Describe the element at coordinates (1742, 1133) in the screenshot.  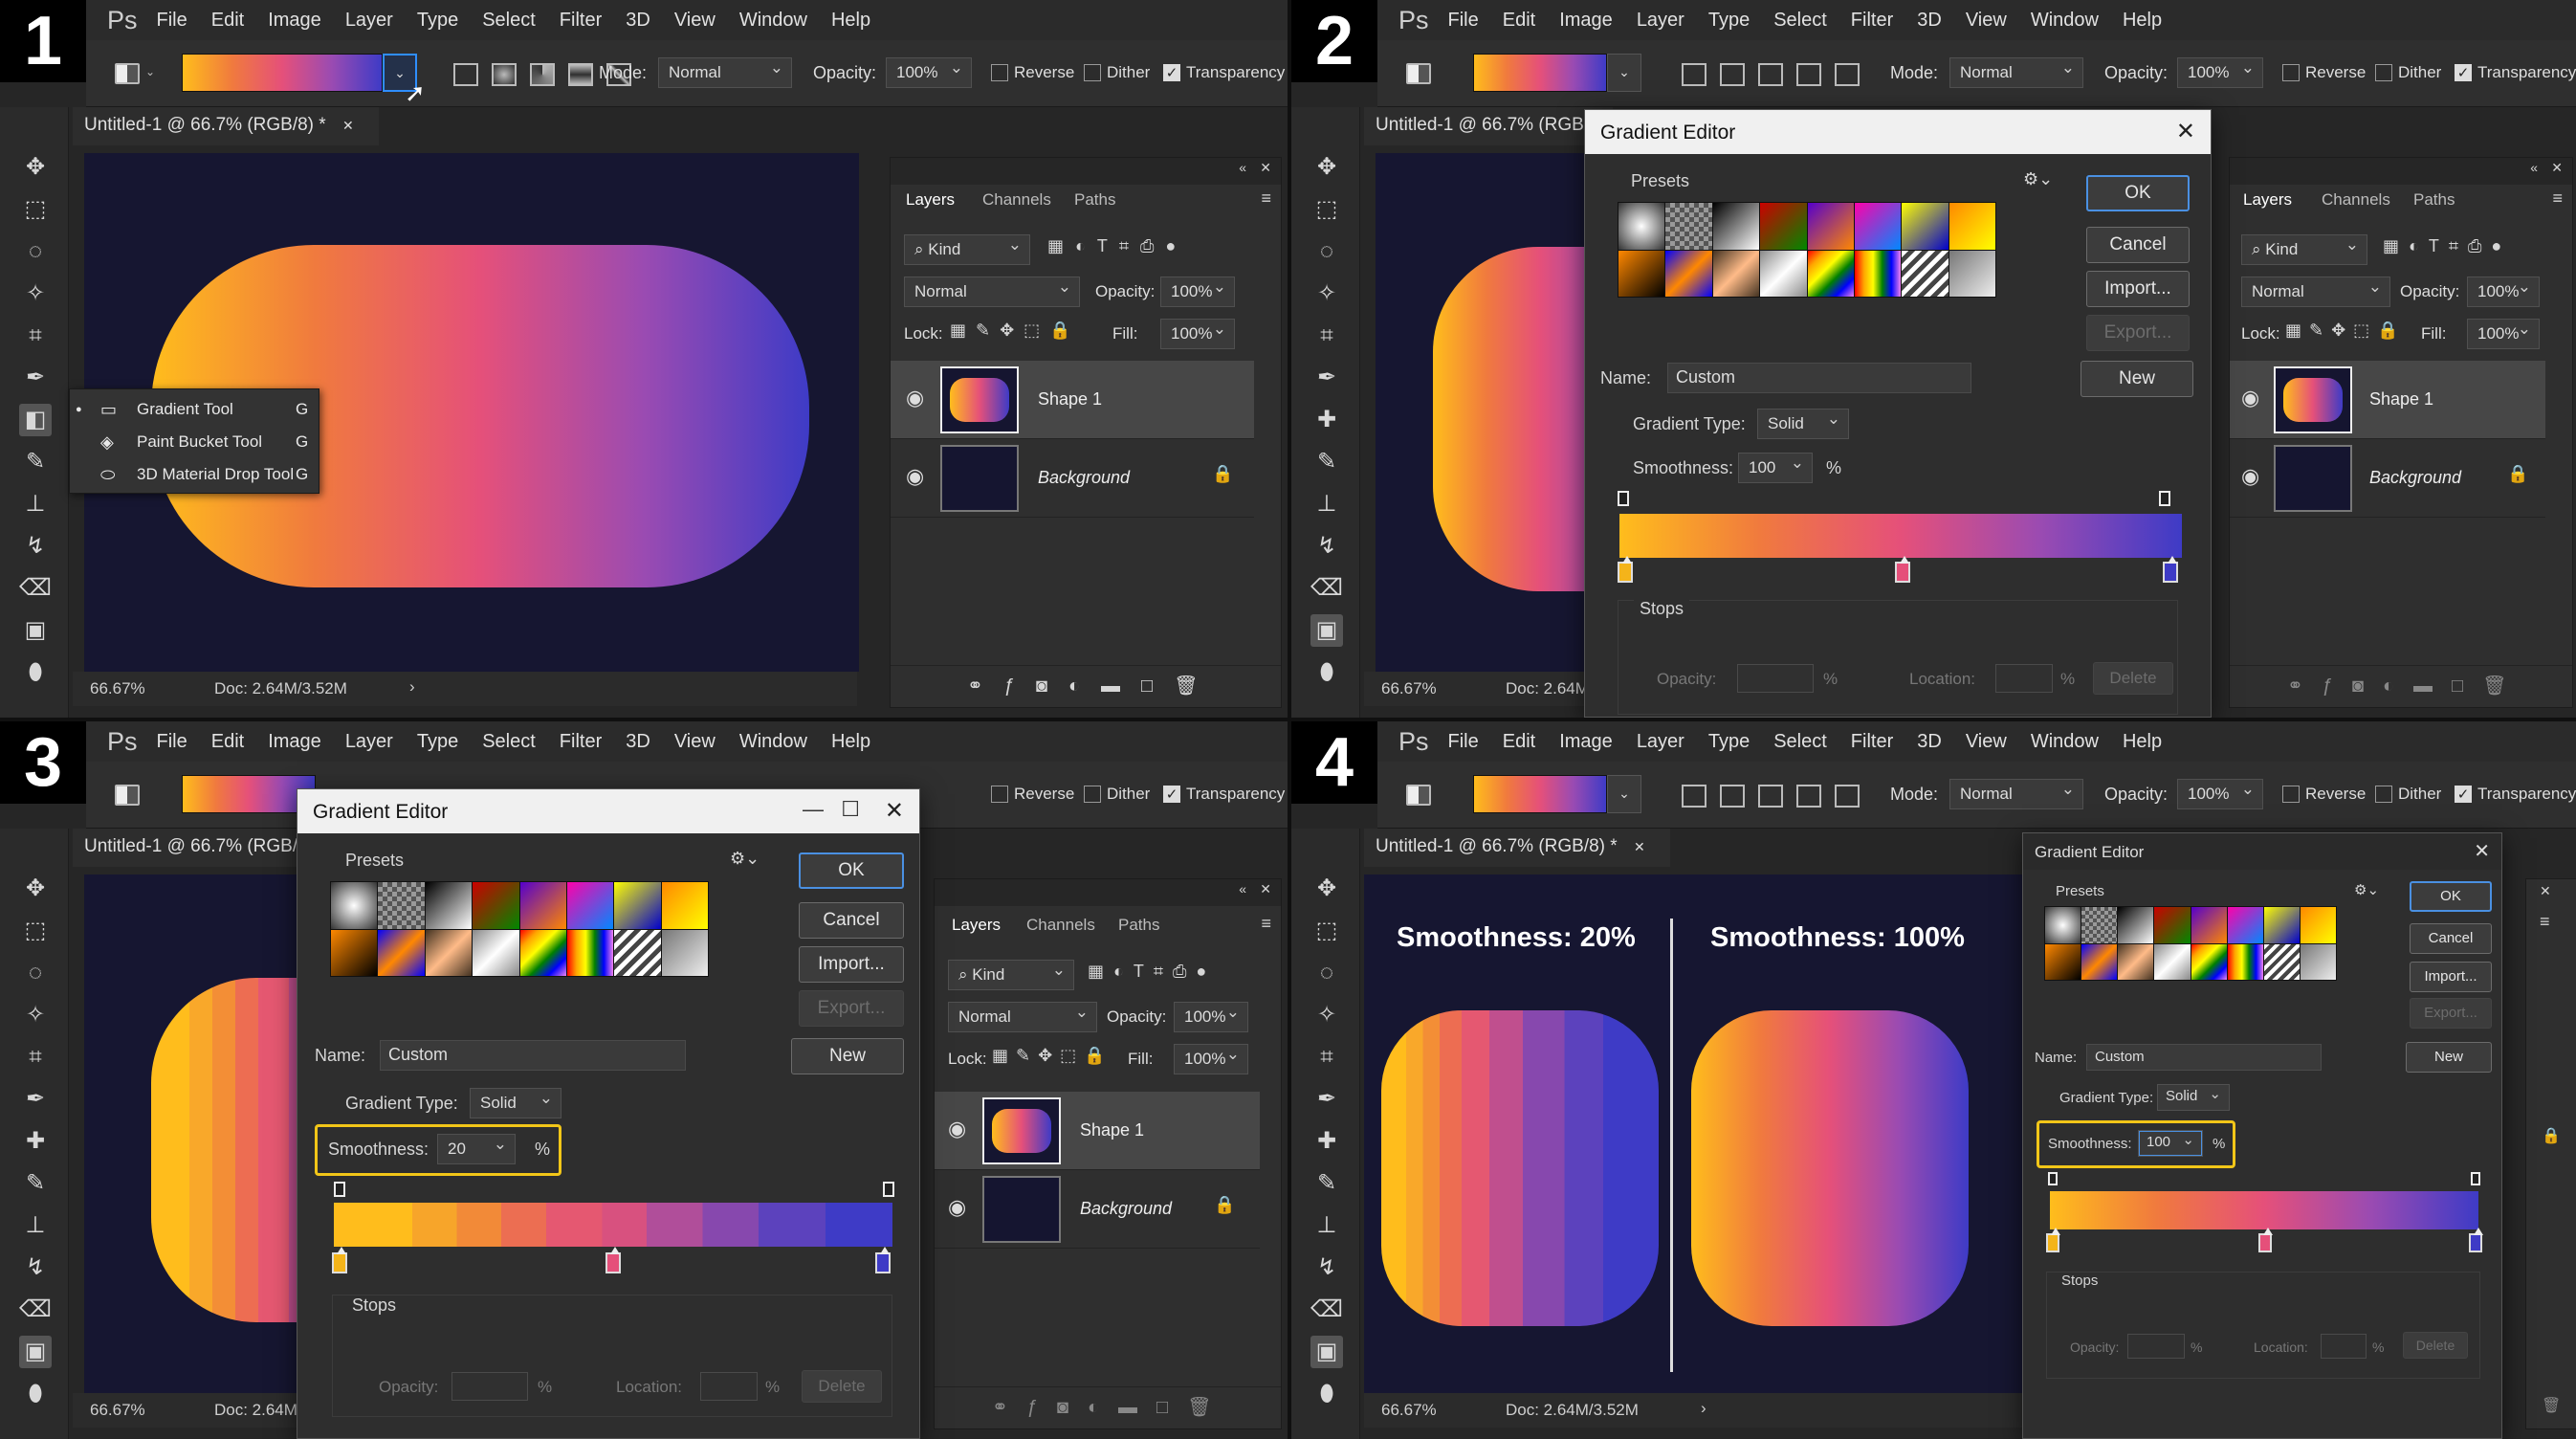
I see `canvas: Smoothness: 20% Smoothness: 100%` at that location.